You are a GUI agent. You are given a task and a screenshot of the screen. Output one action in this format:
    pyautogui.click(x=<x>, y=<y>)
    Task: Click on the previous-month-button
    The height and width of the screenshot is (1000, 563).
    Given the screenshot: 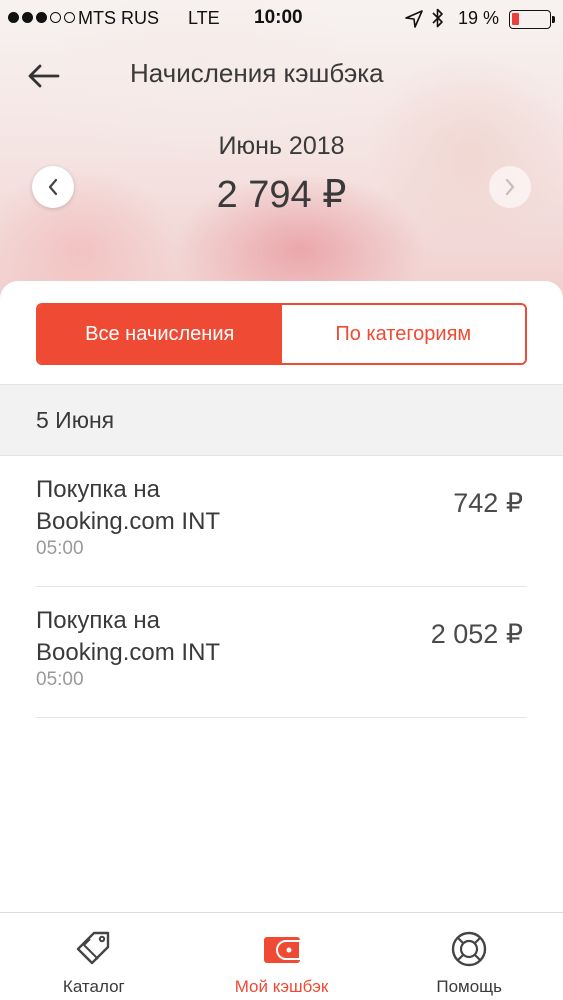 What is the action you would take?
    pyautogui.click(x=53, y=187)
    